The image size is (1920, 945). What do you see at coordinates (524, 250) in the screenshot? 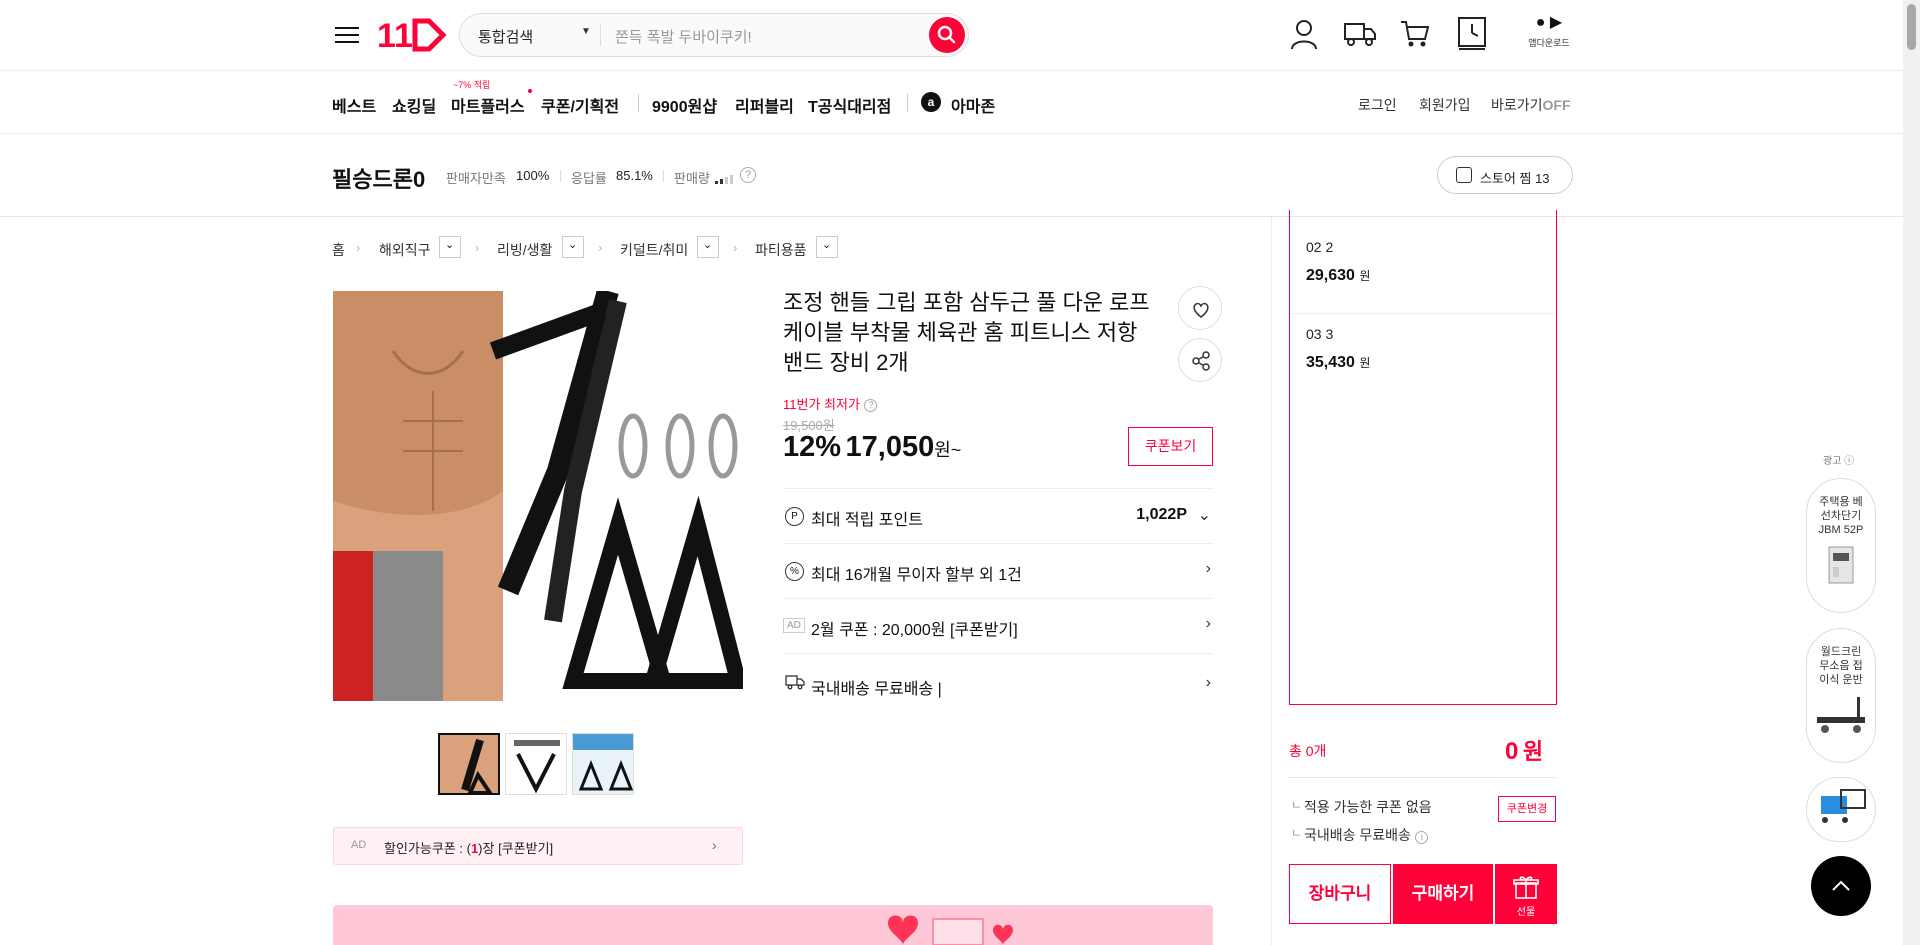
I see `breadcrumb-living: 리빙/생활` at bounding box center [524, 250].